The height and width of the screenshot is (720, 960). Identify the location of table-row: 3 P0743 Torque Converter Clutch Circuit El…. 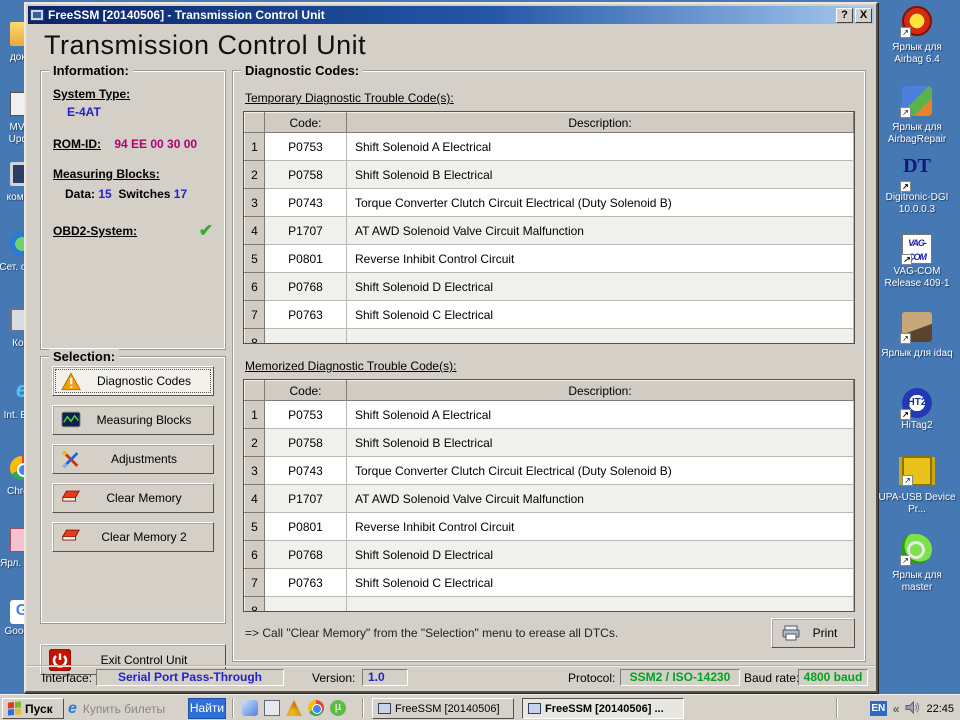
(549, 202).